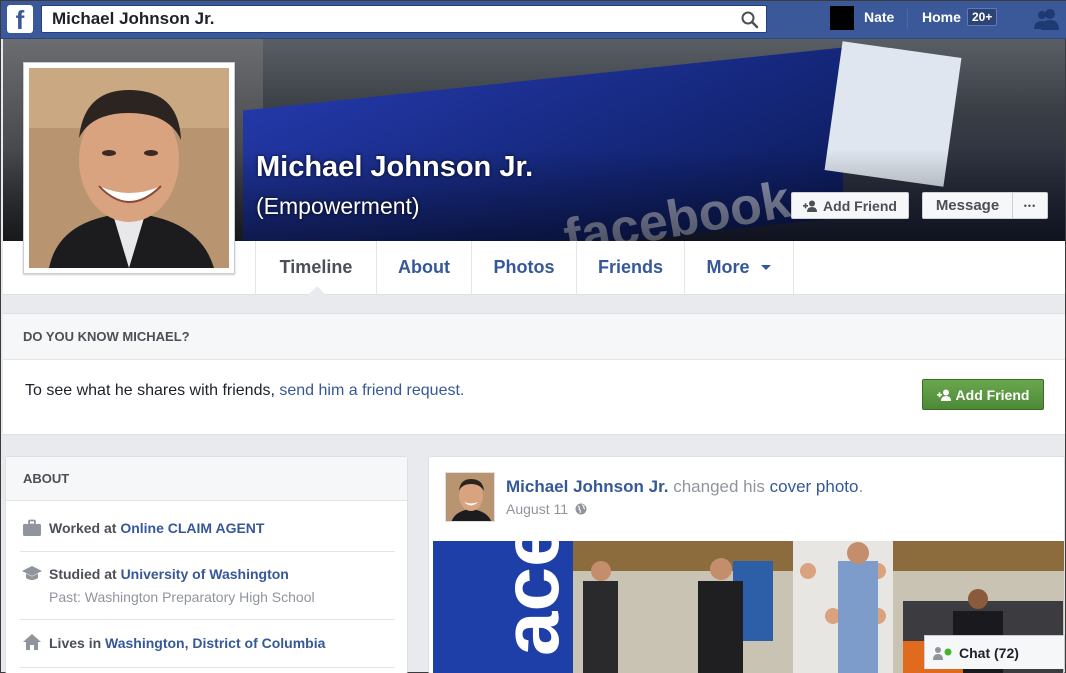  Describe the element at coordinates (982, 17) in the screenshot. I see `home-count-badge: 20+` at that location.